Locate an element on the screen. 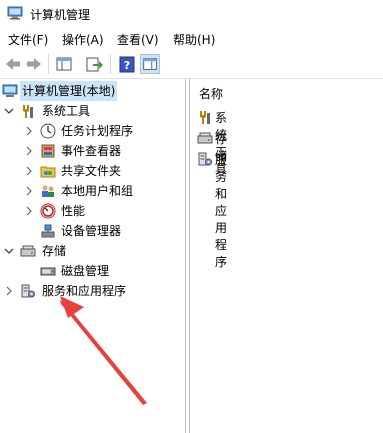 The width and height of the screenshot is (383, 433). column-header-name: 名称 is located at coordinates (211, 93).